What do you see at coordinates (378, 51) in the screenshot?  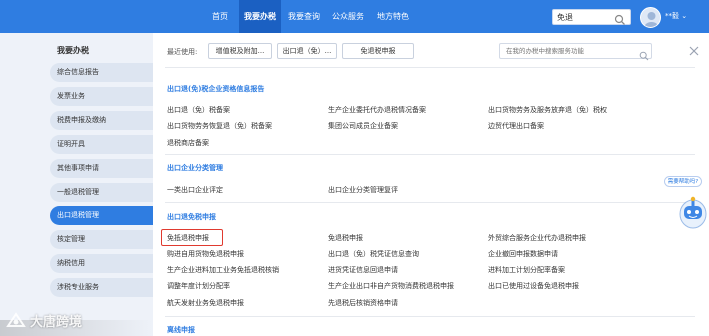 I see `recent-button-refund: 免退税申报` at bounding box center [378, 51].